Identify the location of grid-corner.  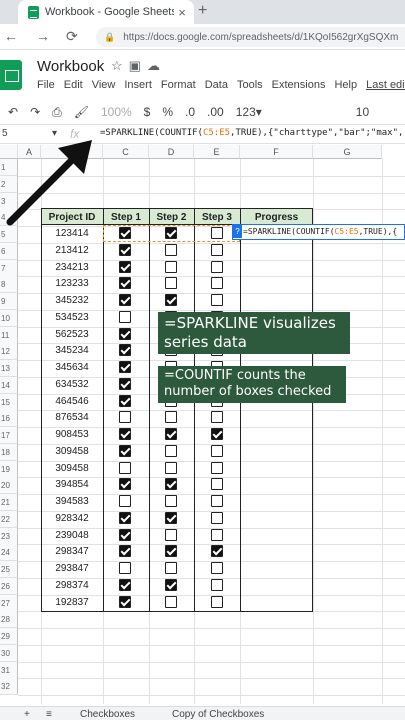
(9, 152).